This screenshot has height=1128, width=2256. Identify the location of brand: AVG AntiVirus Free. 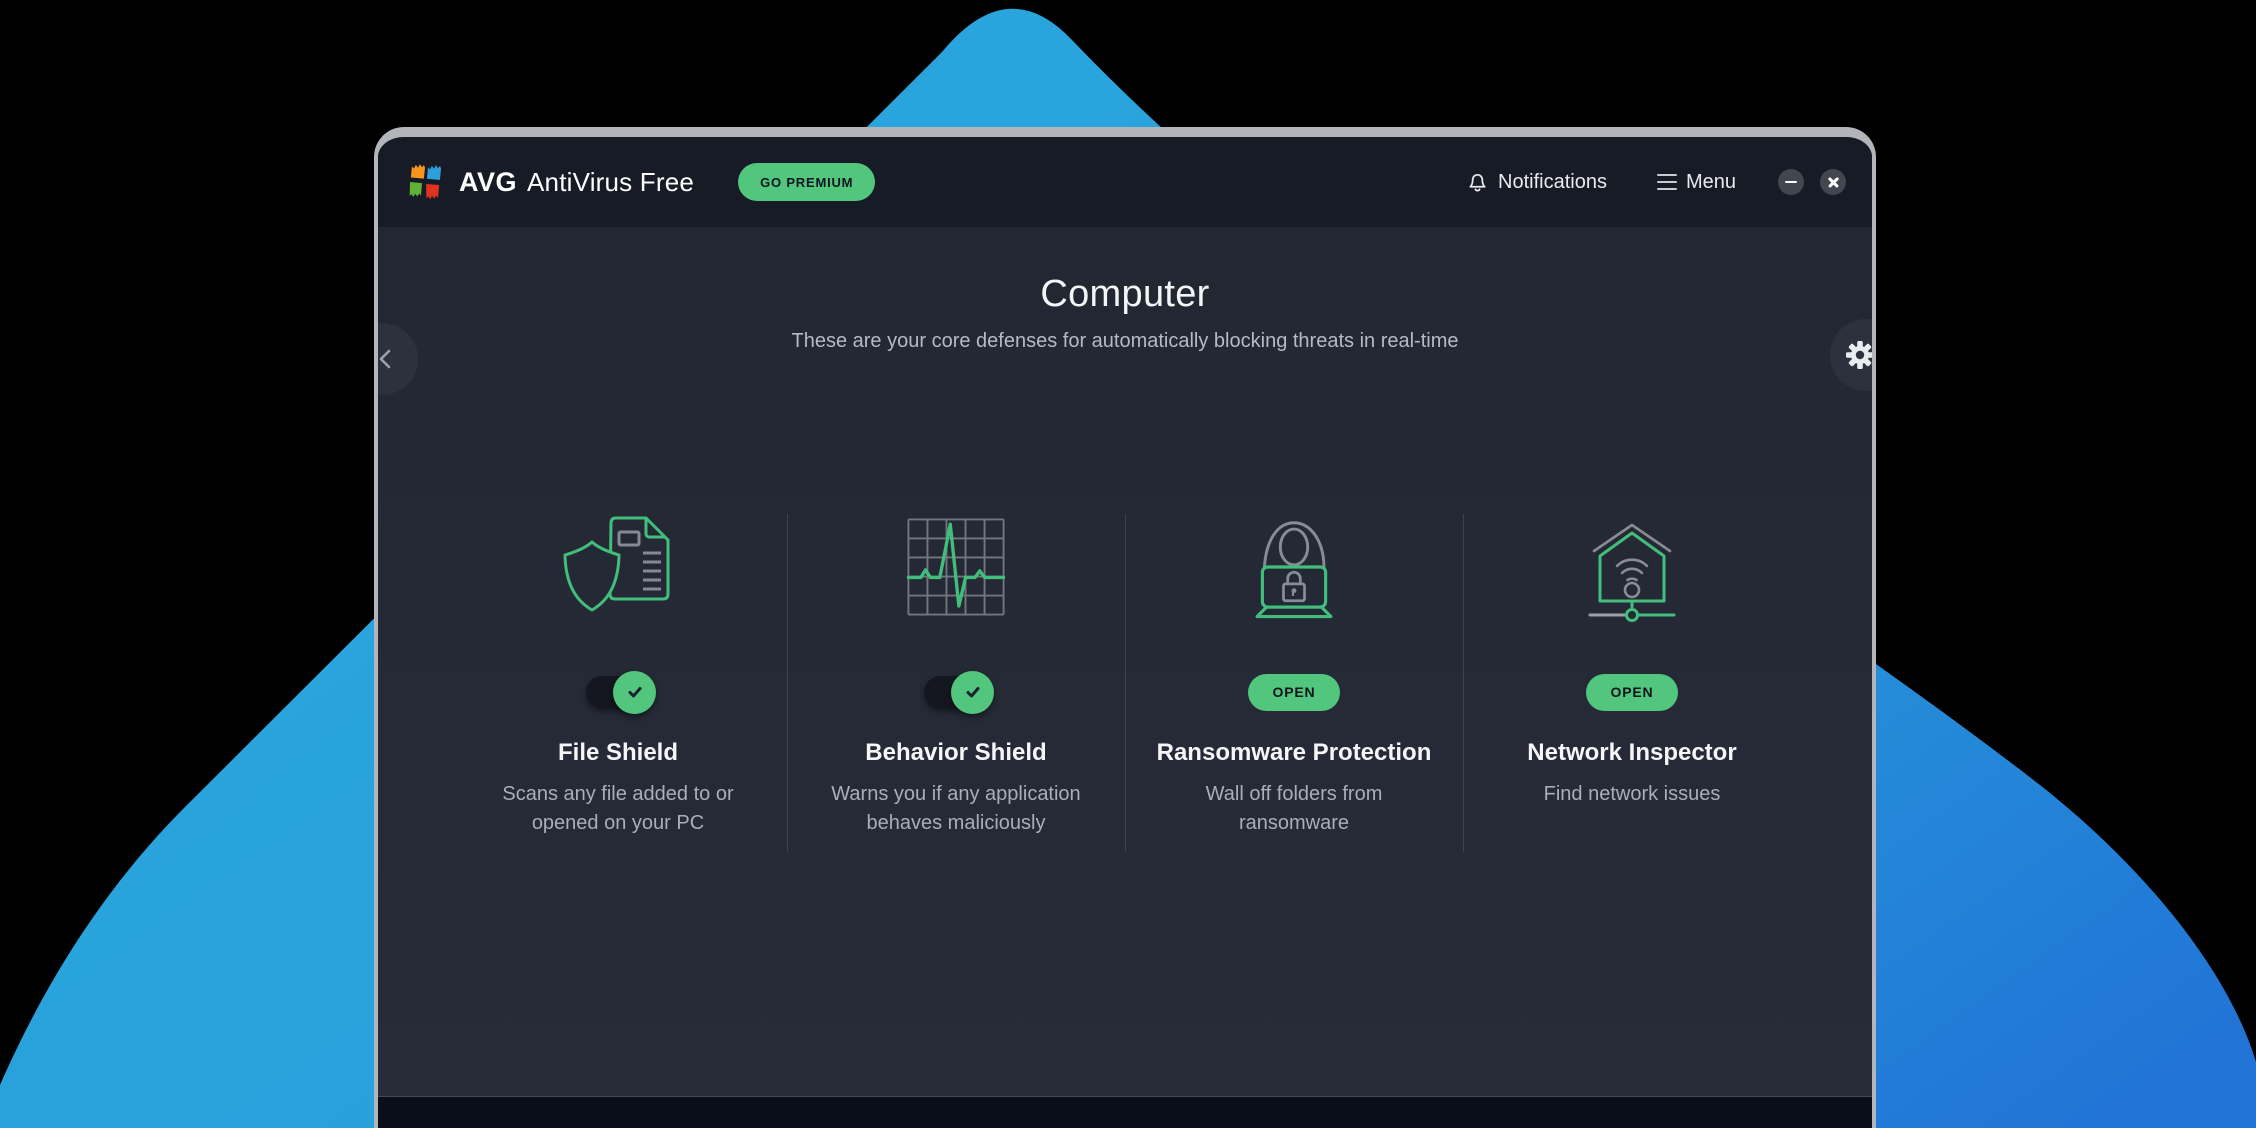
(550, 182).